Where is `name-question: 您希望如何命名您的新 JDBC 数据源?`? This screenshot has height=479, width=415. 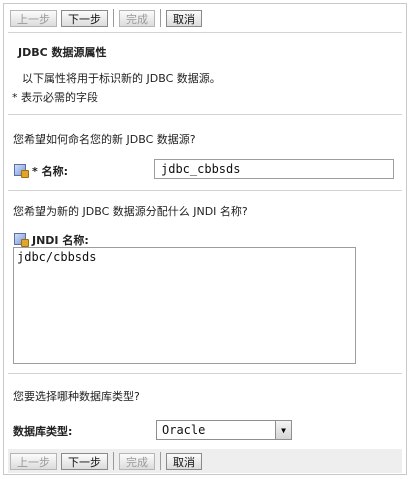 name-question: 您希望如何命名您的新 JDBC 数据源? is located at coordinates (104, 139).